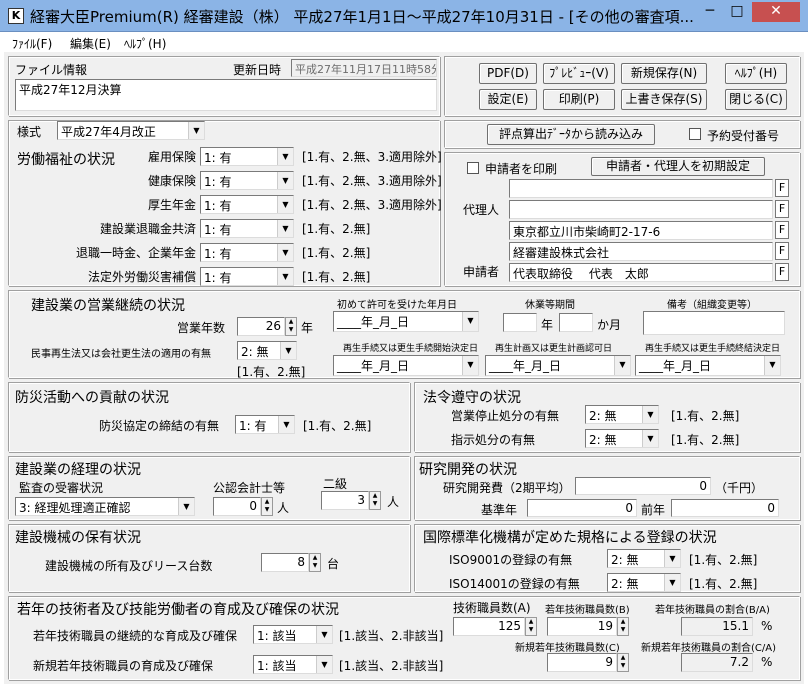 Image resolution: width=808 pixels, height=688 pixels. What do you see at coordinates (558, 365) in the screenshot?
I see `civil2-date: ____年_月_日 ▼` at bounding box center [558, 365].